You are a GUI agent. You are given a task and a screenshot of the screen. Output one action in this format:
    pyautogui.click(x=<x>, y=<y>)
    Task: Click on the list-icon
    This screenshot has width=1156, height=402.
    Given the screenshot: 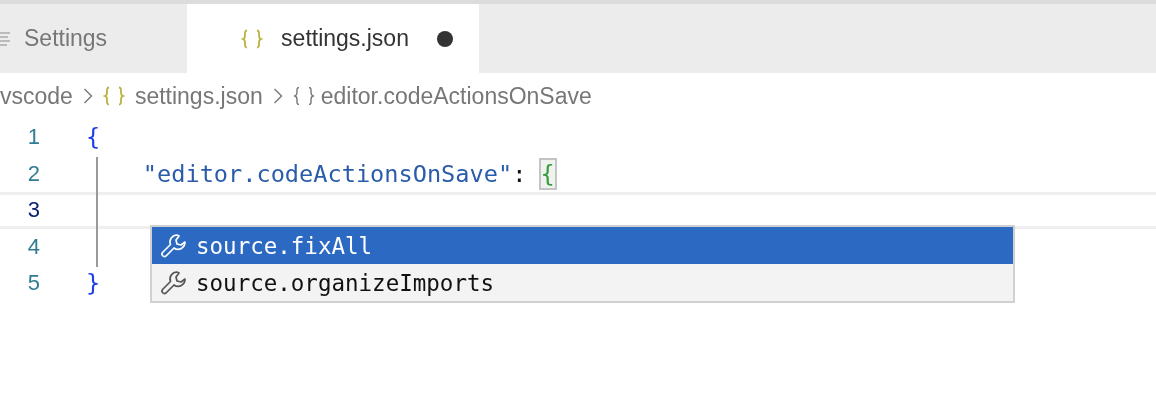 What is the action you would take?
    pyautogui.click(x=5, y=38)
    